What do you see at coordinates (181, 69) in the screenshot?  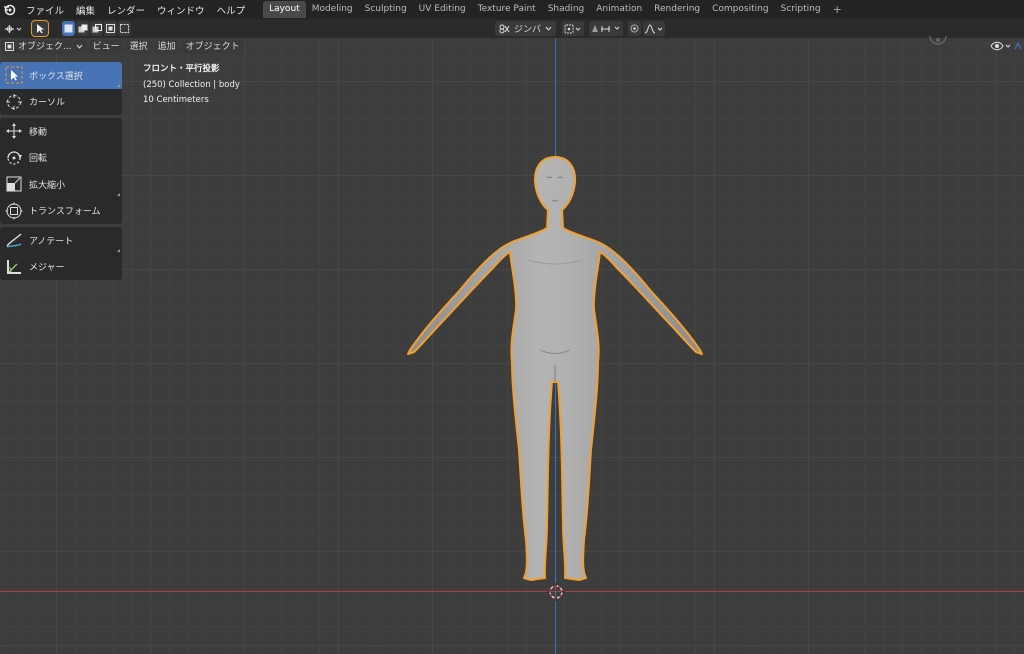 I see `view-name: フロント・平行投影` at bounding box center [181, 69].